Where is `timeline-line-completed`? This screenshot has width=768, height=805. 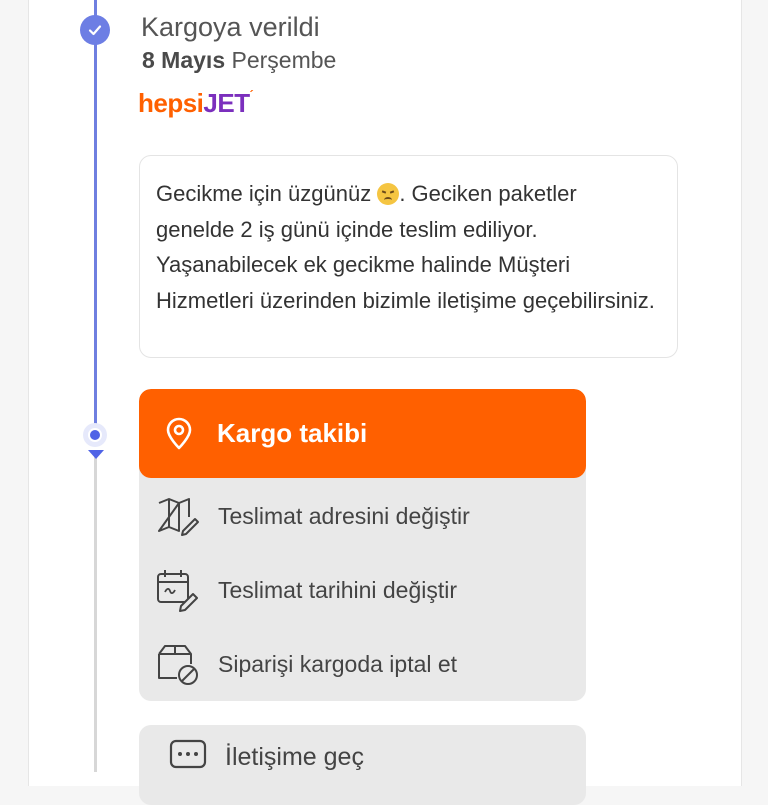
timeline-line-completed is located at coordinates (95, 219).